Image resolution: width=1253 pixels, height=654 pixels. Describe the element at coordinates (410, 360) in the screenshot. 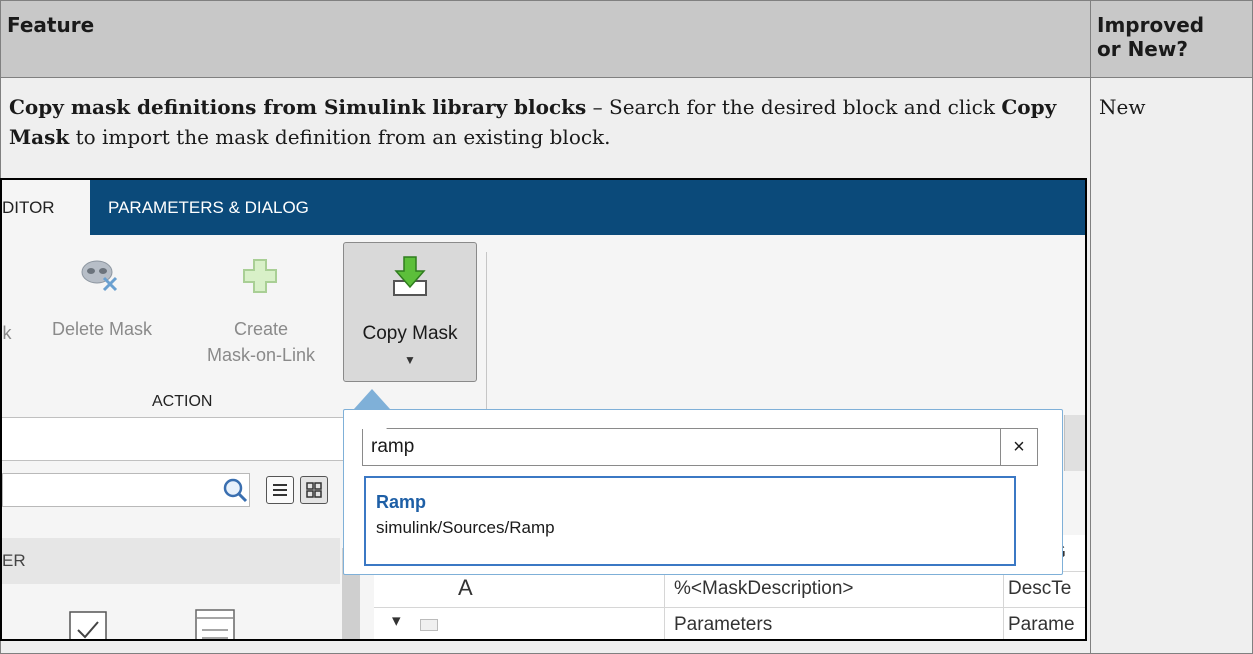

I see `chevron-down-icon: ▼` at that location.